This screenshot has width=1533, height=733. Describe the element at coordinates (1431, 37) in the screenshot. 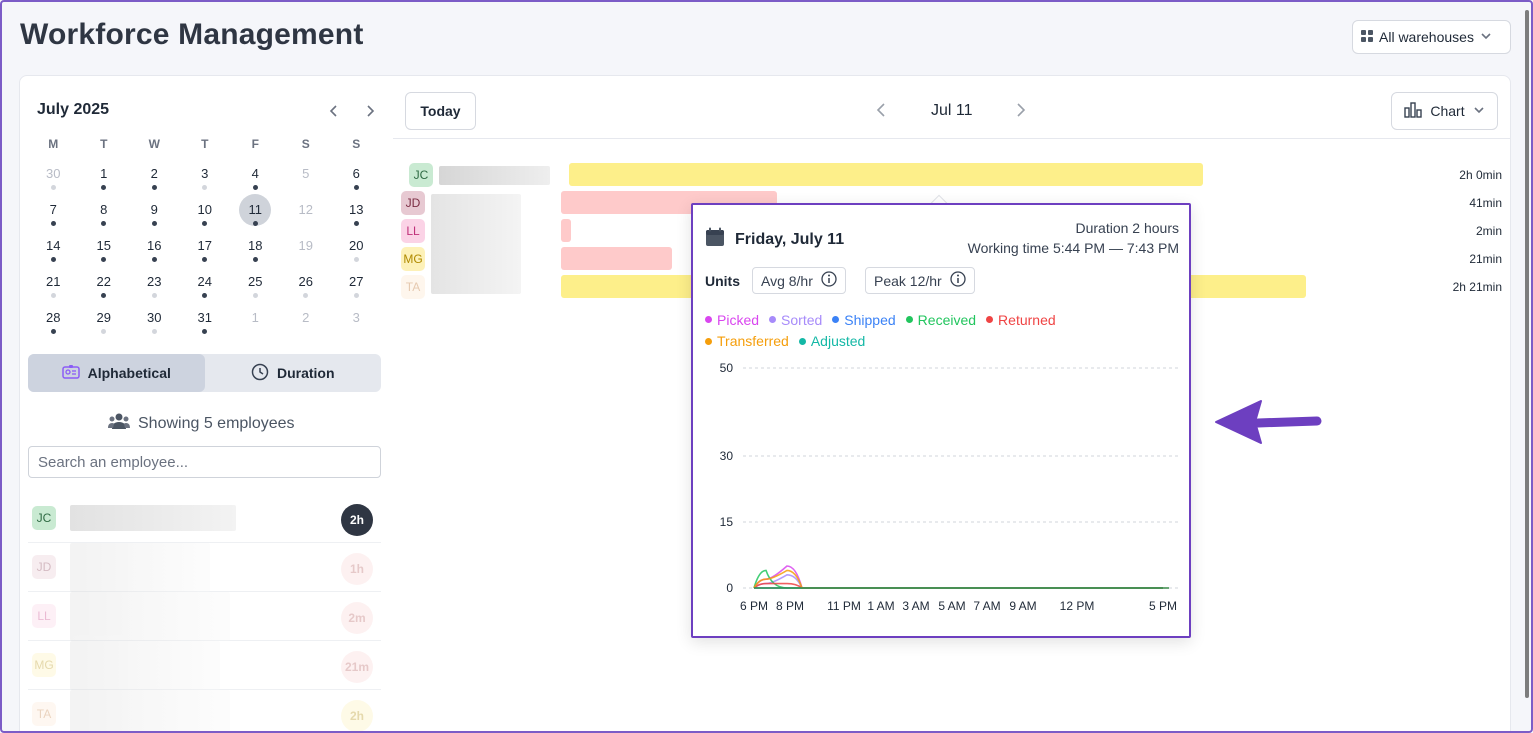

I see `warehouse-select: All warehouses` at that location.